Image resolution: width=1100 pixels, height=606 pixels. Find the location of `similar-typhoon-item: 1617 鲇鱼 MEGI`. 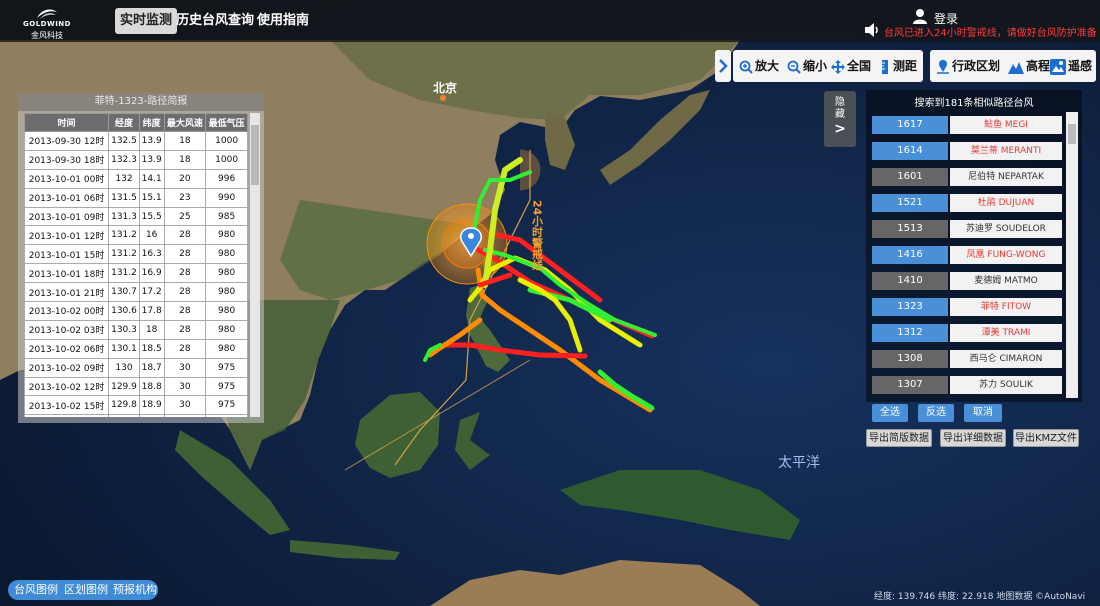

similar-typhoon-item: 1617 鲇鱼 MEGI is located at coordinates (967, 125).